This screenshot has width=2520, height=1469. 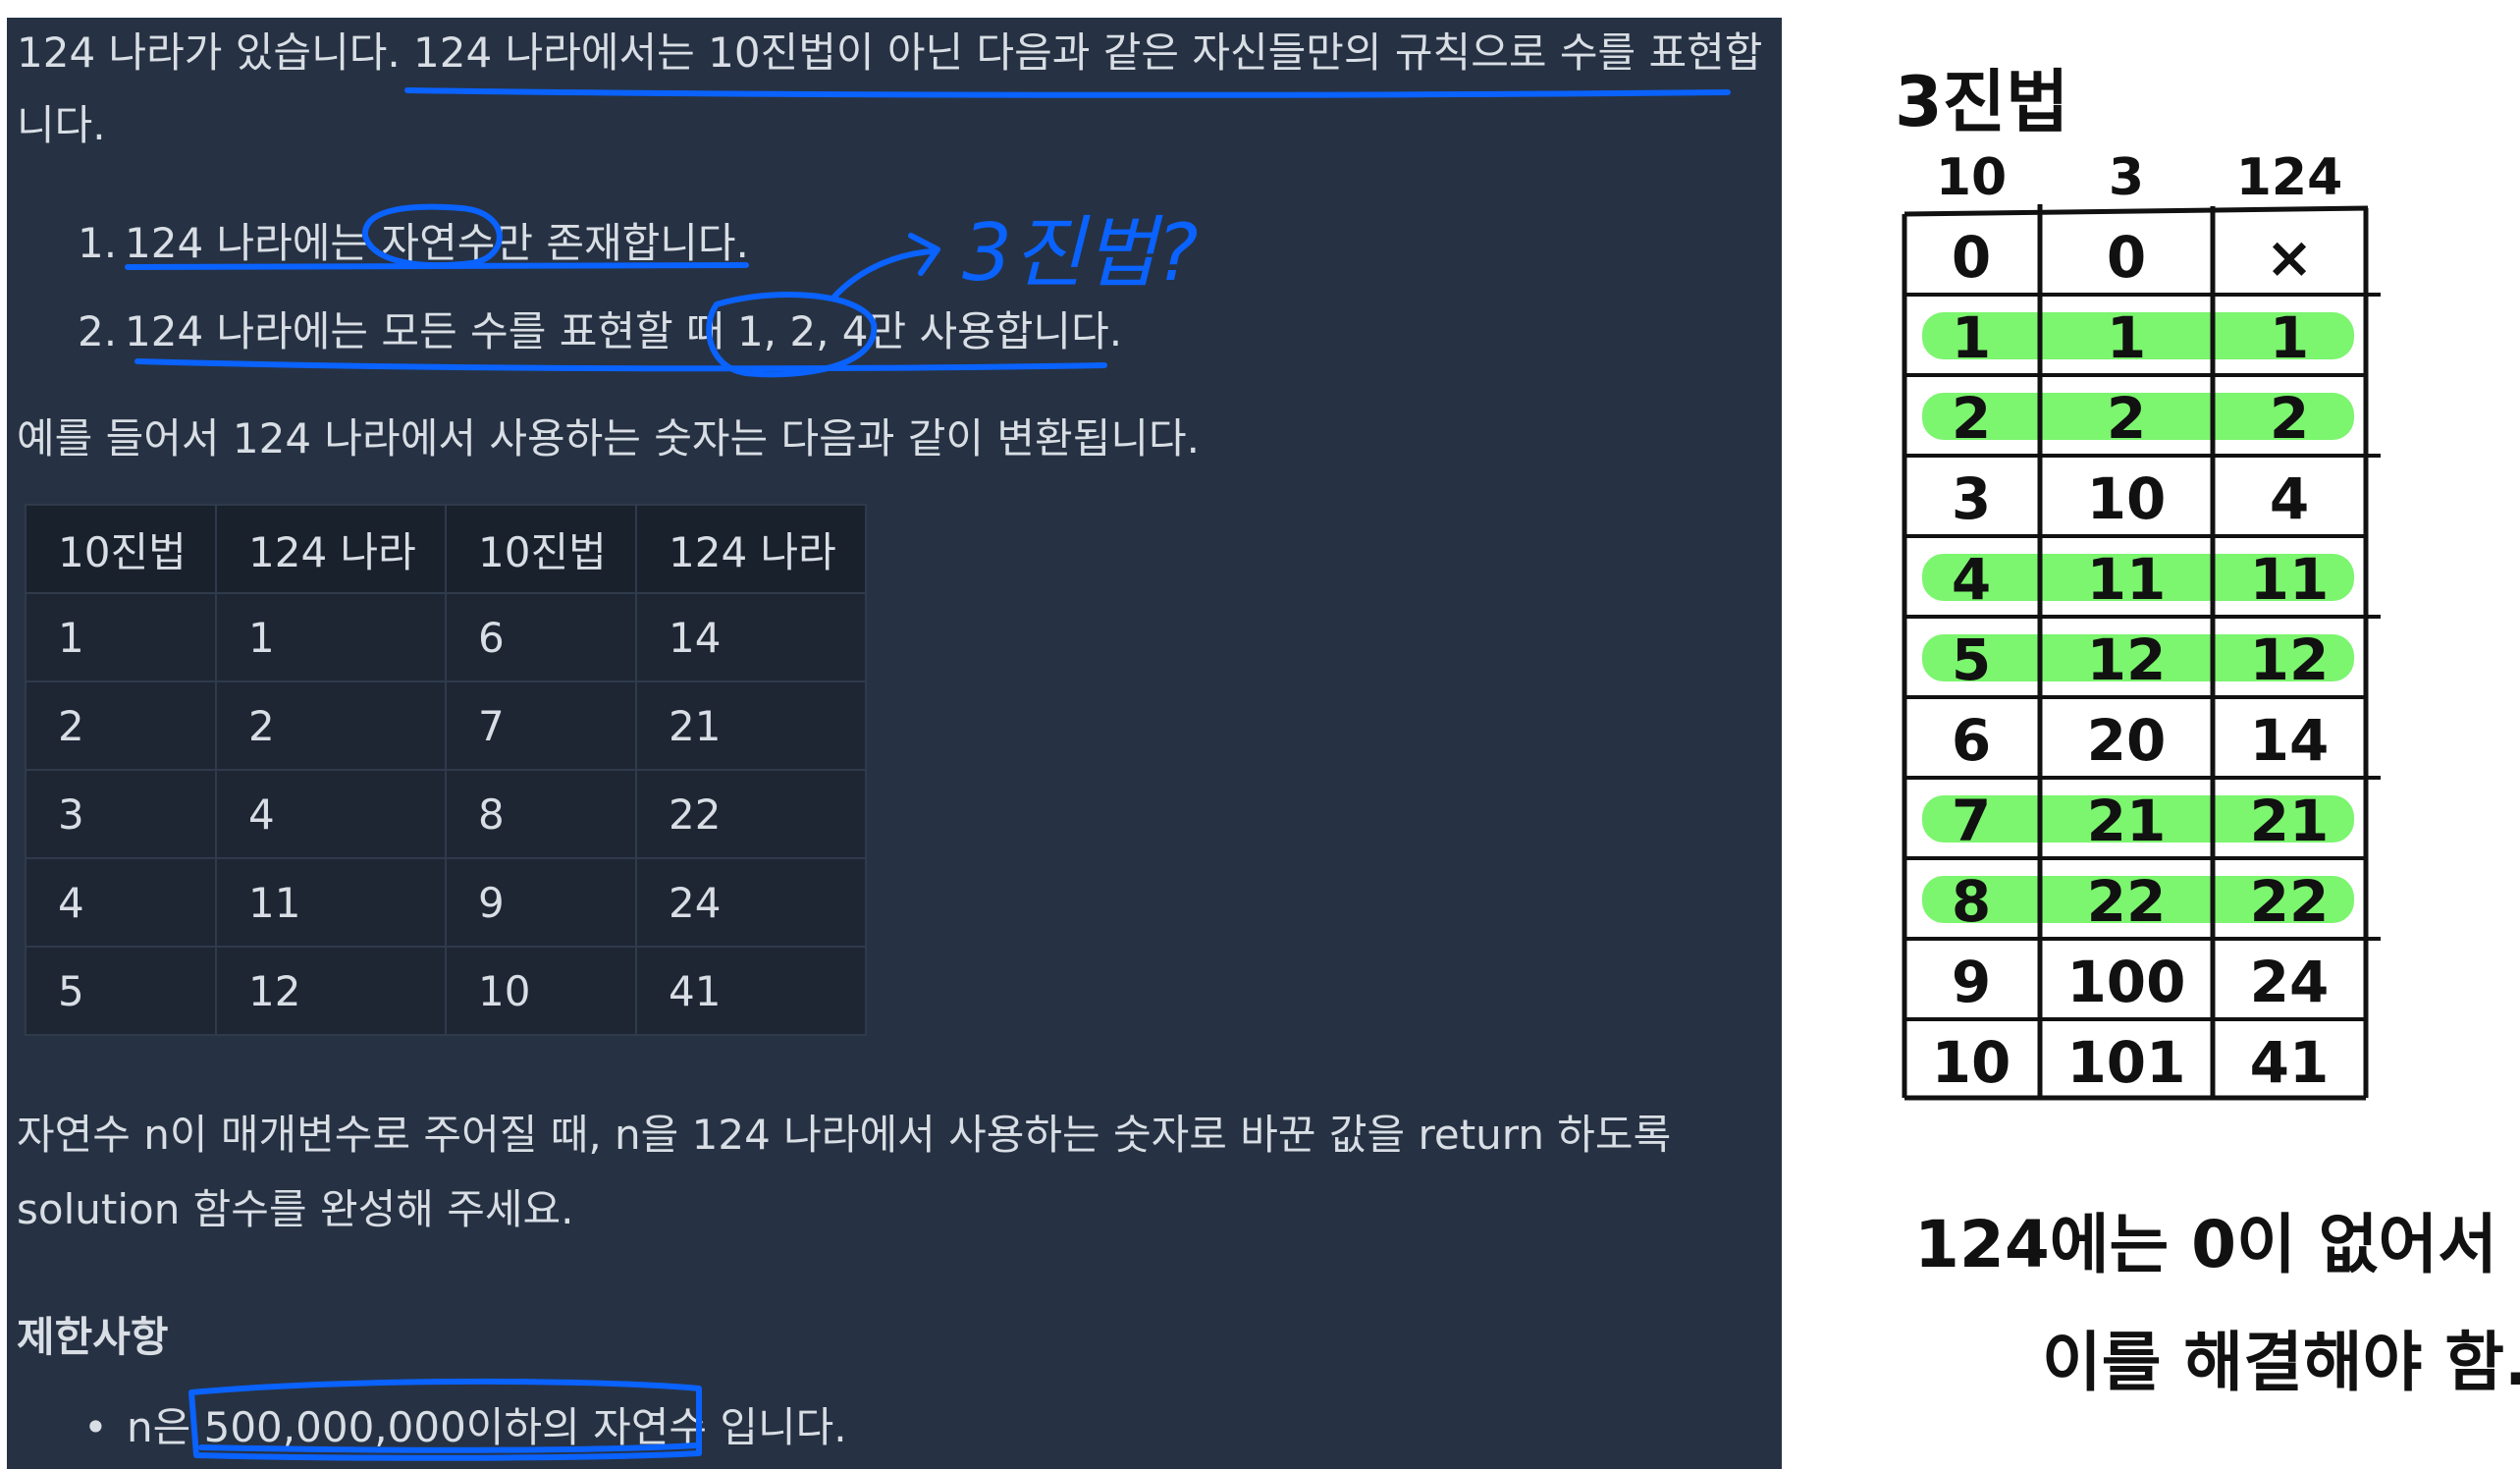 I want to click on notes-comment-line-2: 이를 해결해야 함., so click(x=2281, y=1362).